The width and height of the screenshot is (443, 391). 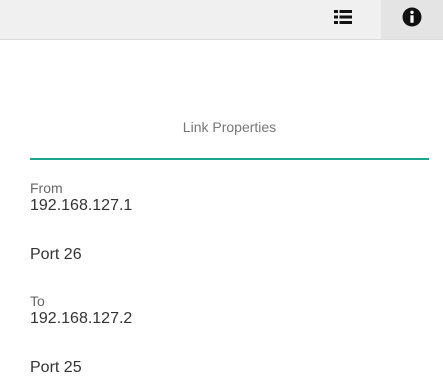 What do you see at coordinates (56, 367) in the screenshot?
I see `to-port: Port 25` at bounding box center [56, 367].